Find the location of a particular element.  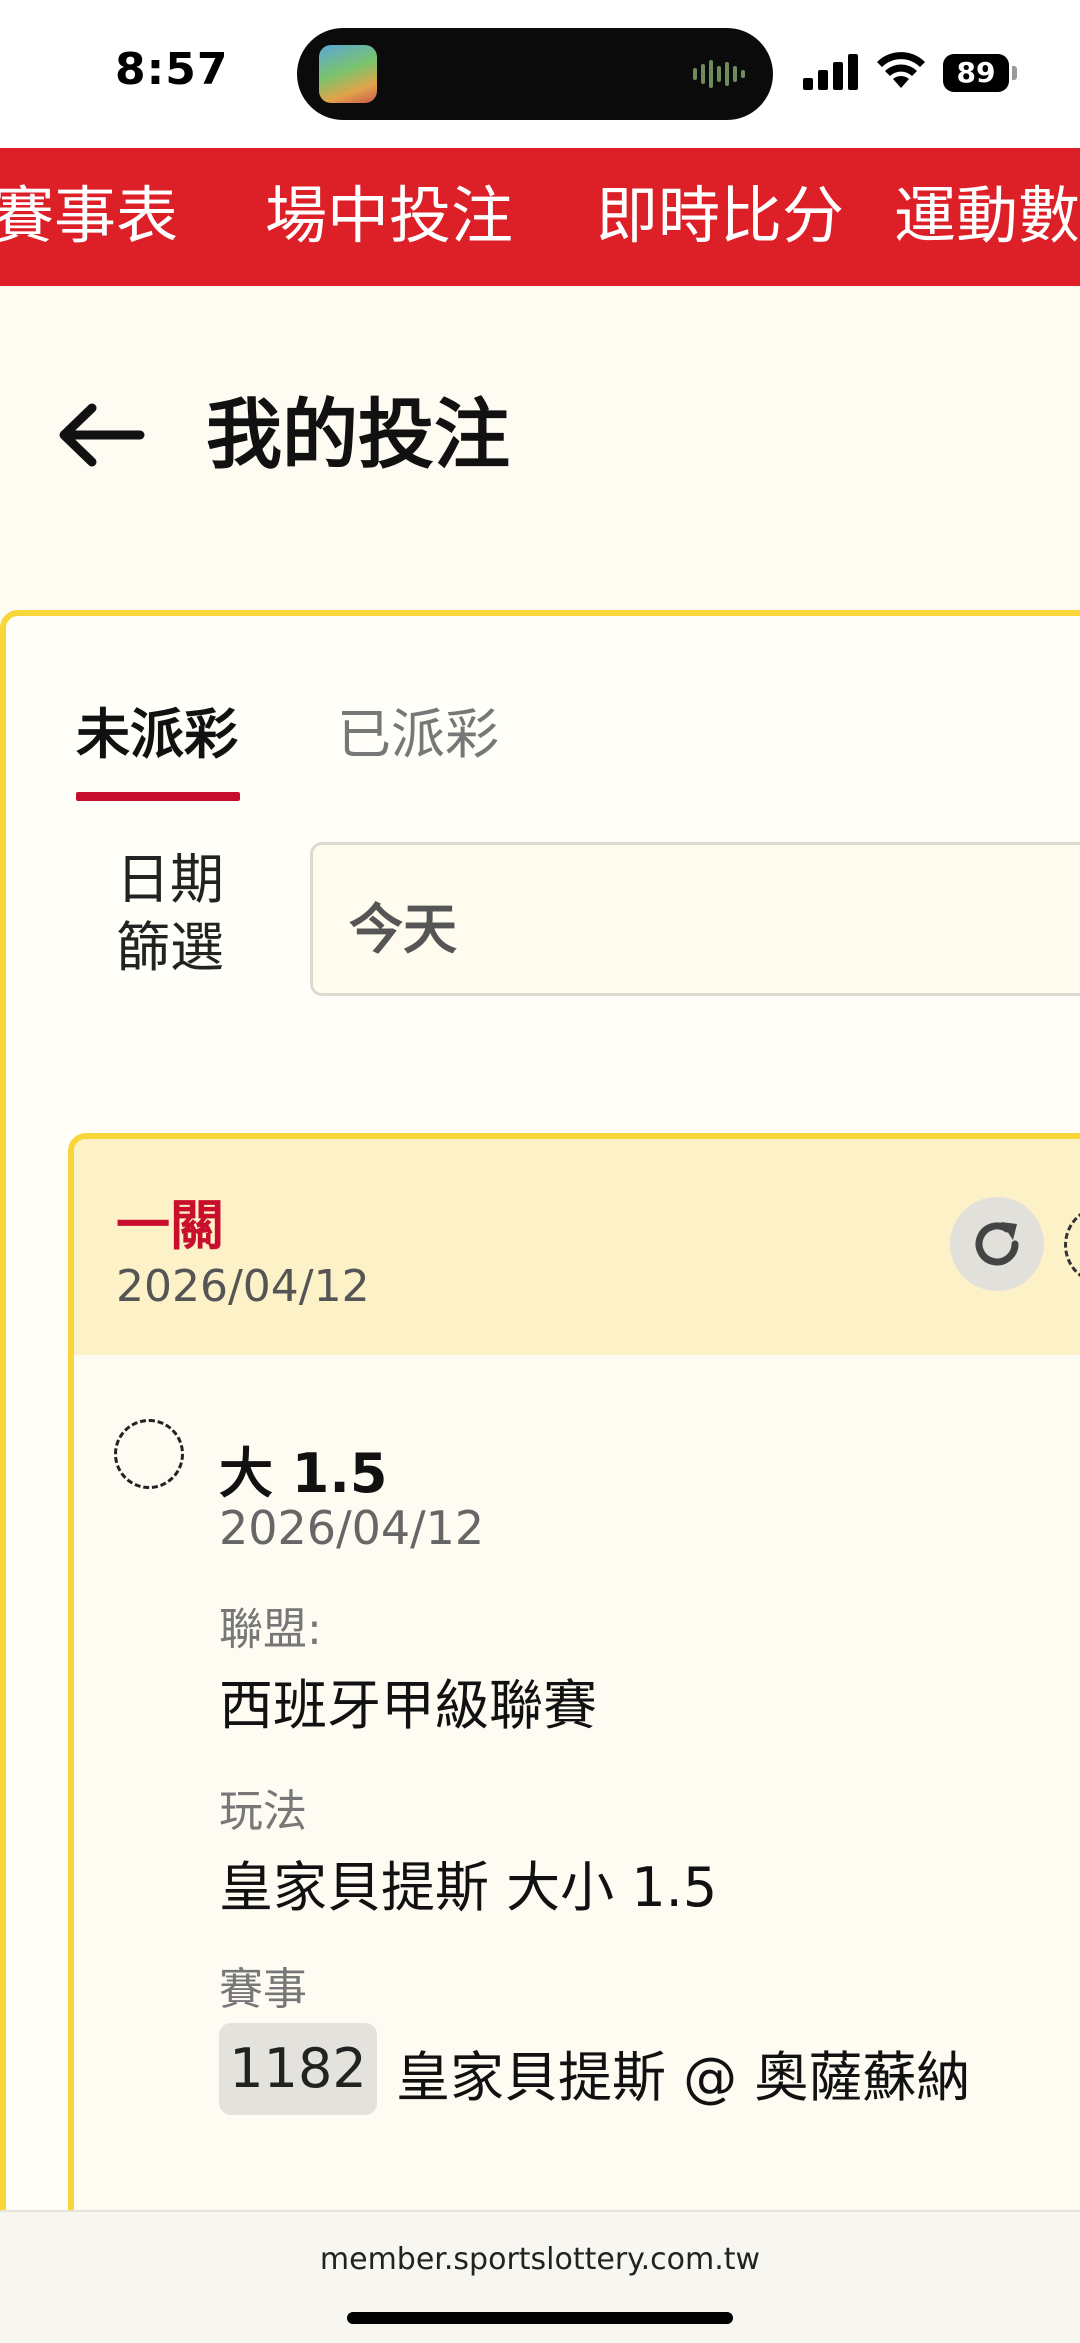

league-label: 聯盟: is located at coordinates (270, 1629).